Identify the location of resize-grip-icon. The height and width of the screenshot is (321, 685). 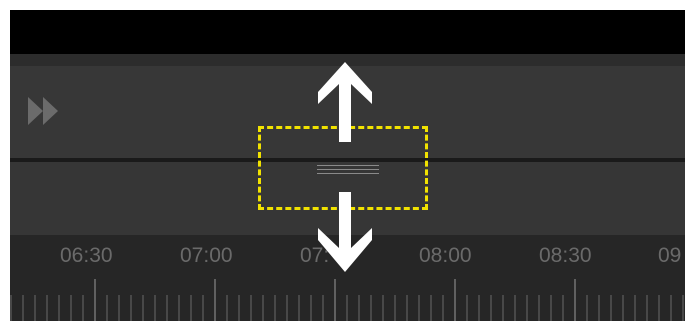
(348, 172).